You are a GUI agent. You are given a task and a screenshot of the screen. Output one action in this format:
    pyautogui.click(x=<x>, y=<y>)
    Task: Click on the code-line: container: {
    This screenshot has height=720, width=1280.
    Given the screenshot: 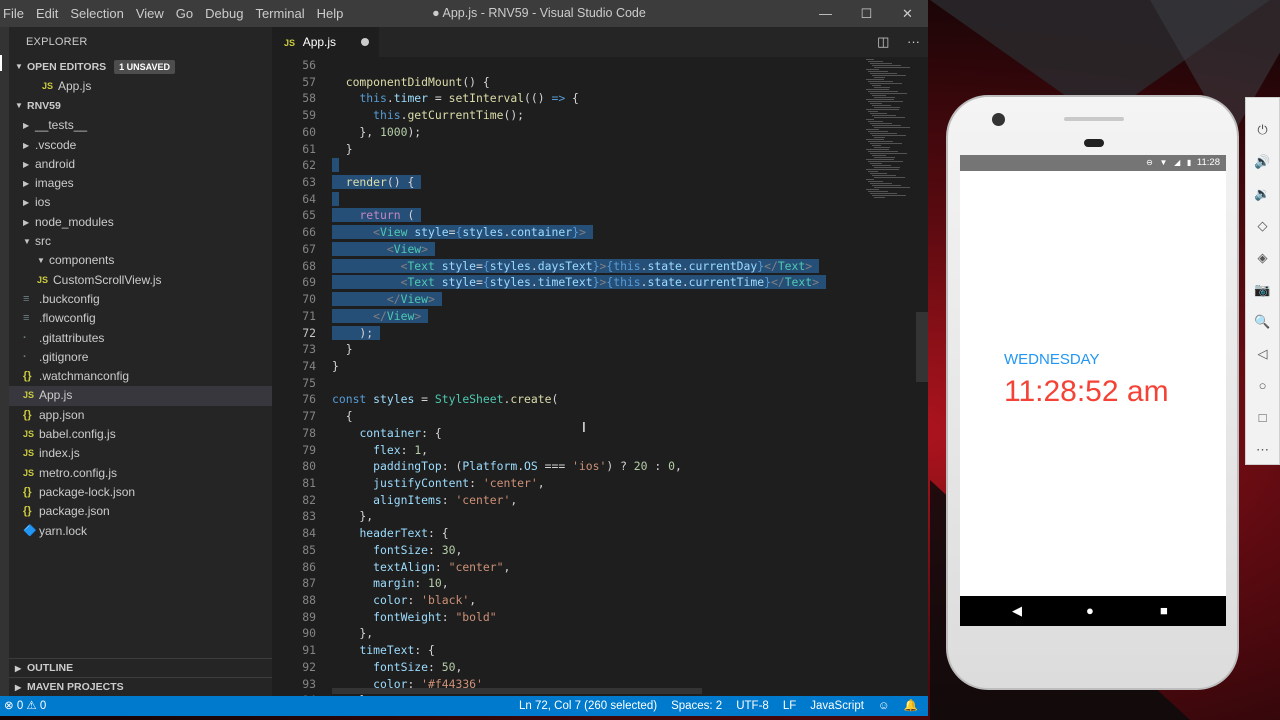 What is the action you would take?
    pyautogui.click(x=597, y=433)
    